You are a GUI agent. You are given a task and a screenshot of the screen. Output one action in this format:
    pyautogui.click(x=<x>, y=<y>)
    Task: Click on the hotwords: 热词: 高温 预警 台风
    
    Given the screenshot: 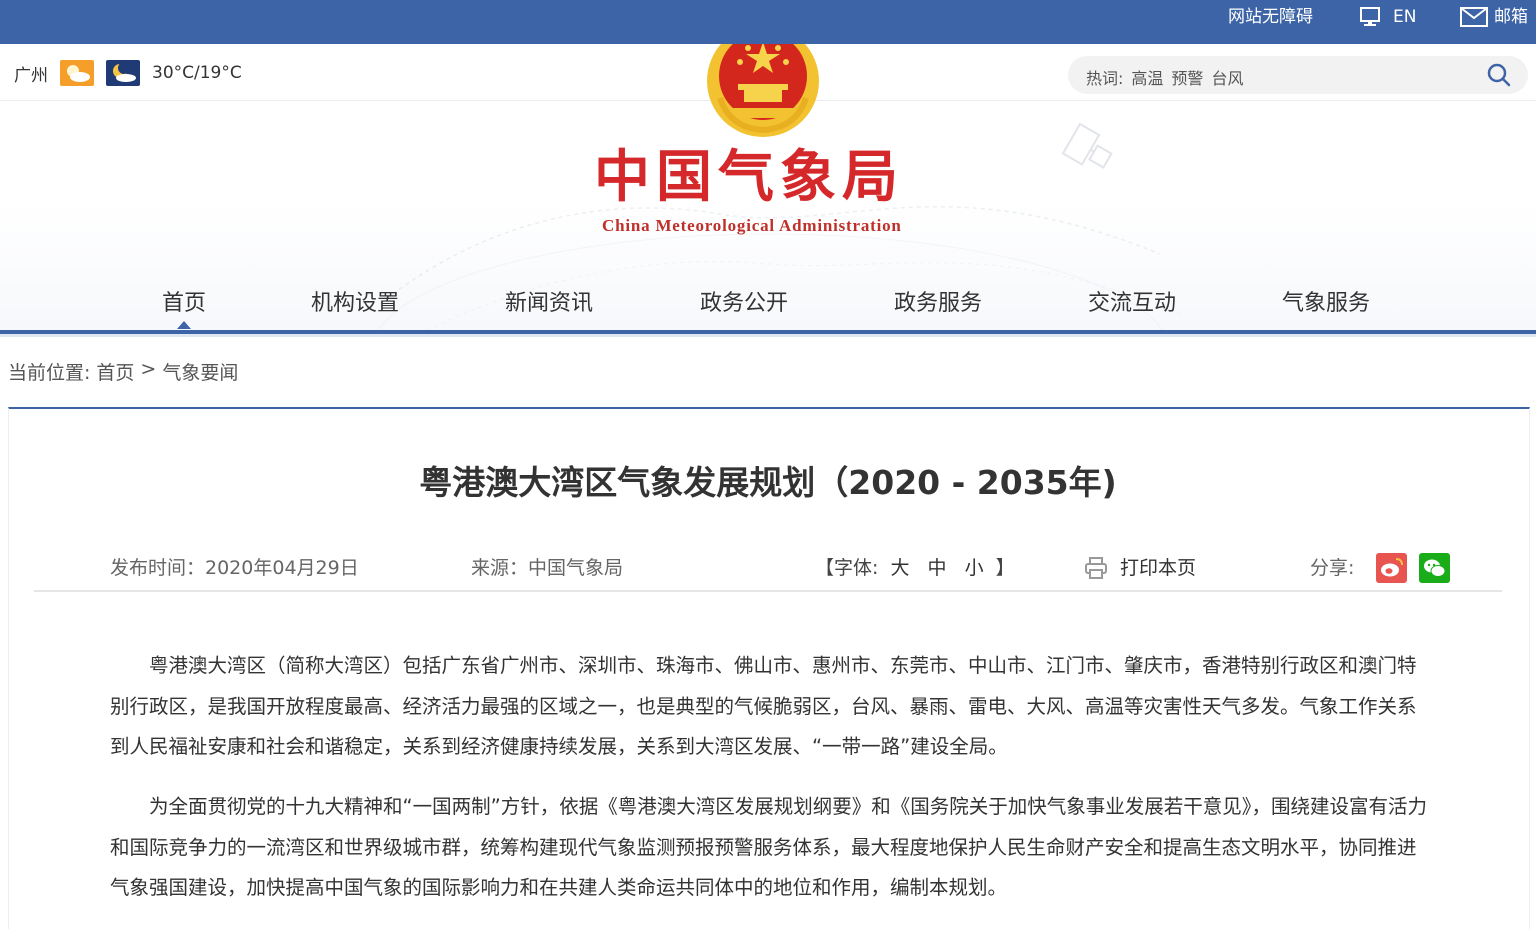 What is the action you would take?
    pyautogui.click(x=1164, y=77)
    